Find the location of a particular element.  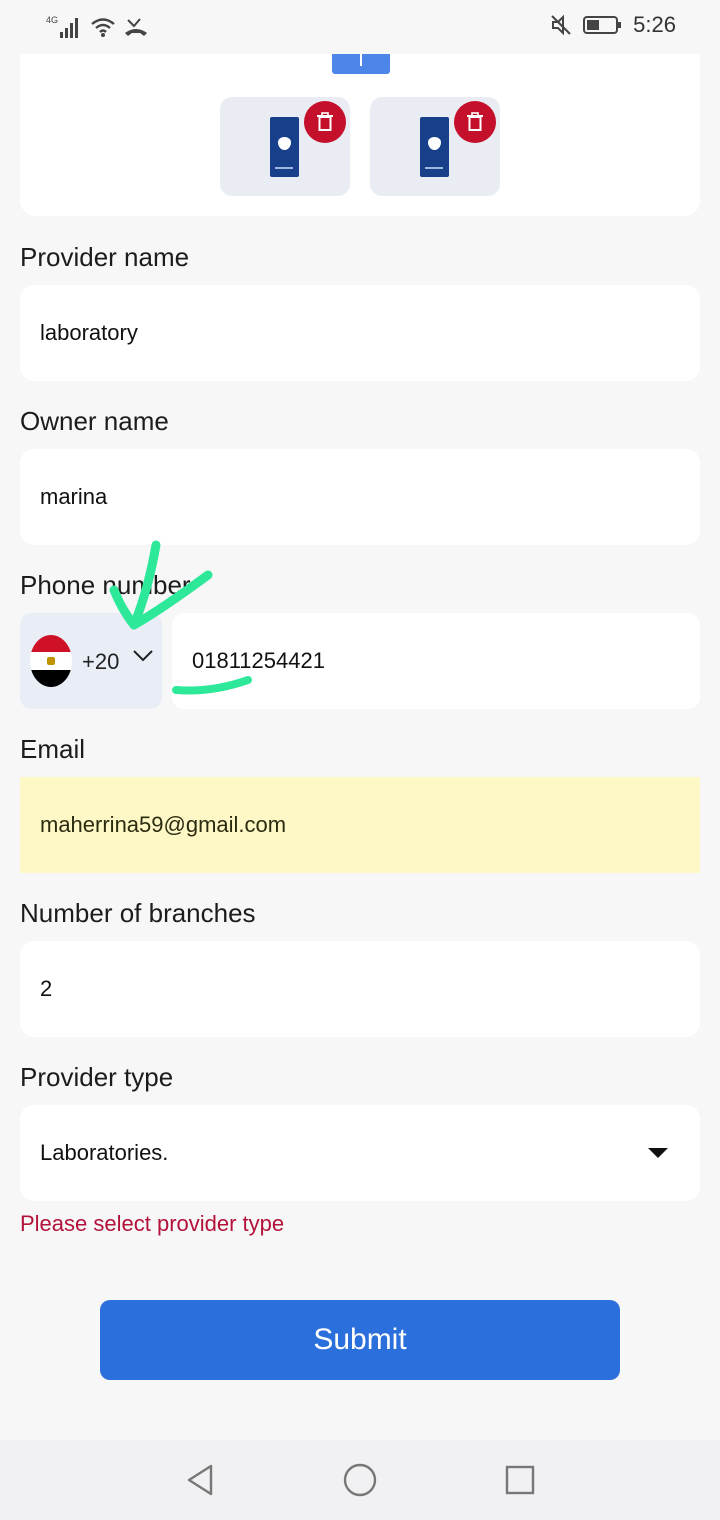

back-icon is located at coordinates (200, 1480).